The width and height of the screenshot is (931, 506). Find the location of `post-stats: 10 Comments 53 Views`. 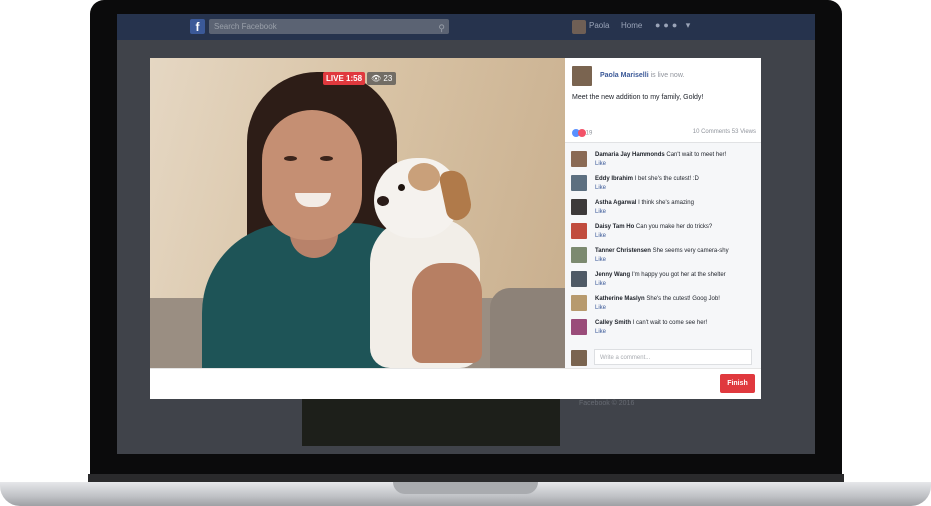

post-stats: 10 Comments 53 Views is located at coordinates (724, 132).